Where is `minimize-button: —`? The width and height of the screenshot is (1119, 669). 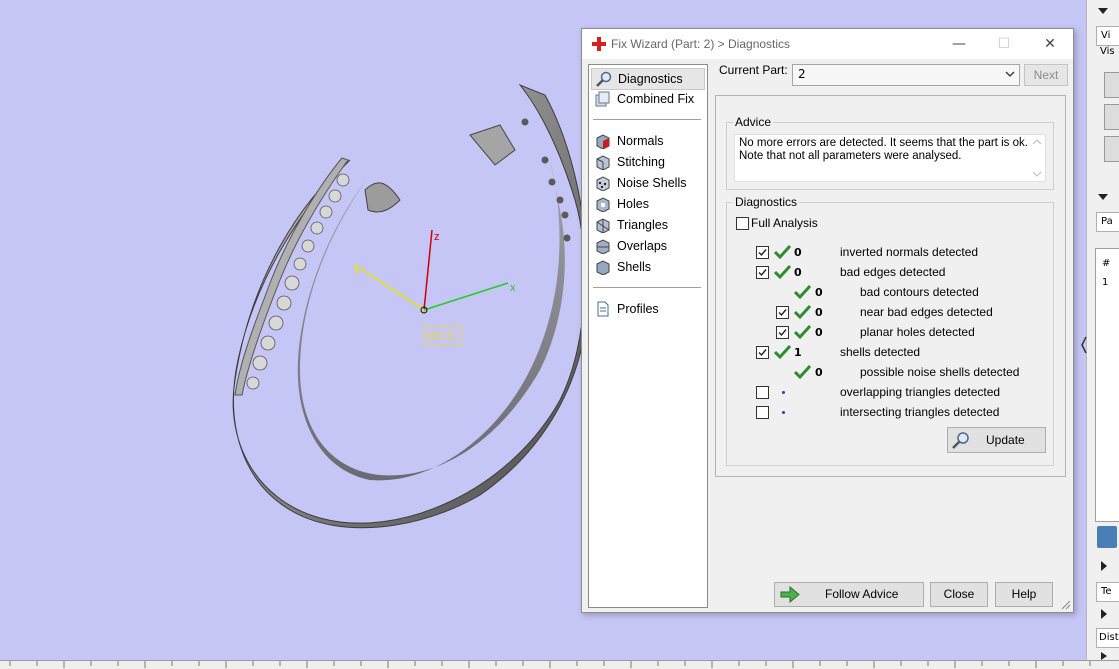 minimize-button: — is located at coordinates (959, 44).